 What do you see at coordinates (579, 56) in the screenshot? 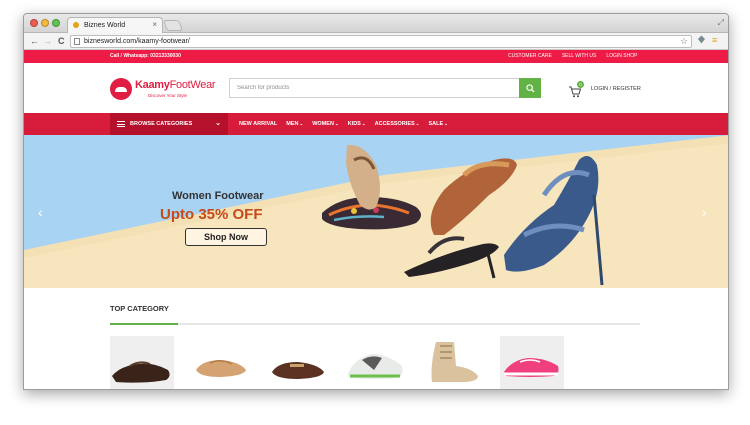
I see `sell-with-us-link: SELL WITH US` at bounding box center [579, 56].